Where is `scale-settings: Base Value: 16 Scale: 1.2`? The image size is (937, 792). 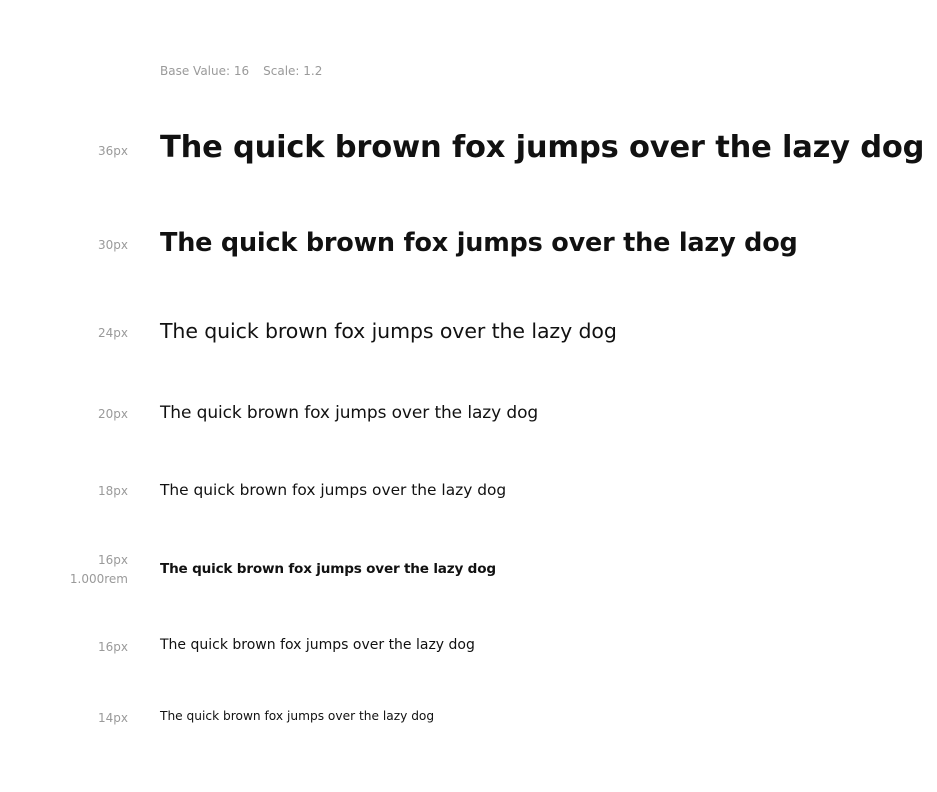 scale-settings: Base Value: 16 Scale: 1.2 is located at coordinates (241, 71).